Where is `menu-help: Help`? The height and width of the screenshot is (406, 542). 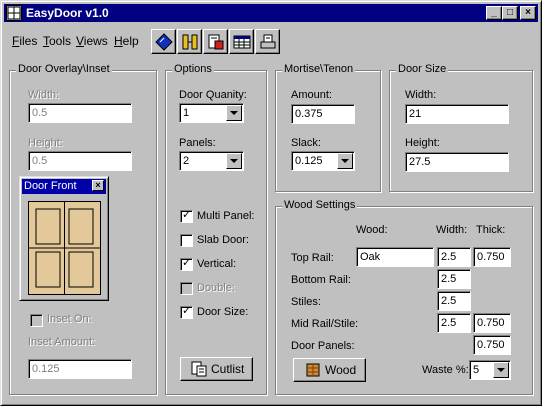 menu-help: Help is located at coordinates (126, 41).